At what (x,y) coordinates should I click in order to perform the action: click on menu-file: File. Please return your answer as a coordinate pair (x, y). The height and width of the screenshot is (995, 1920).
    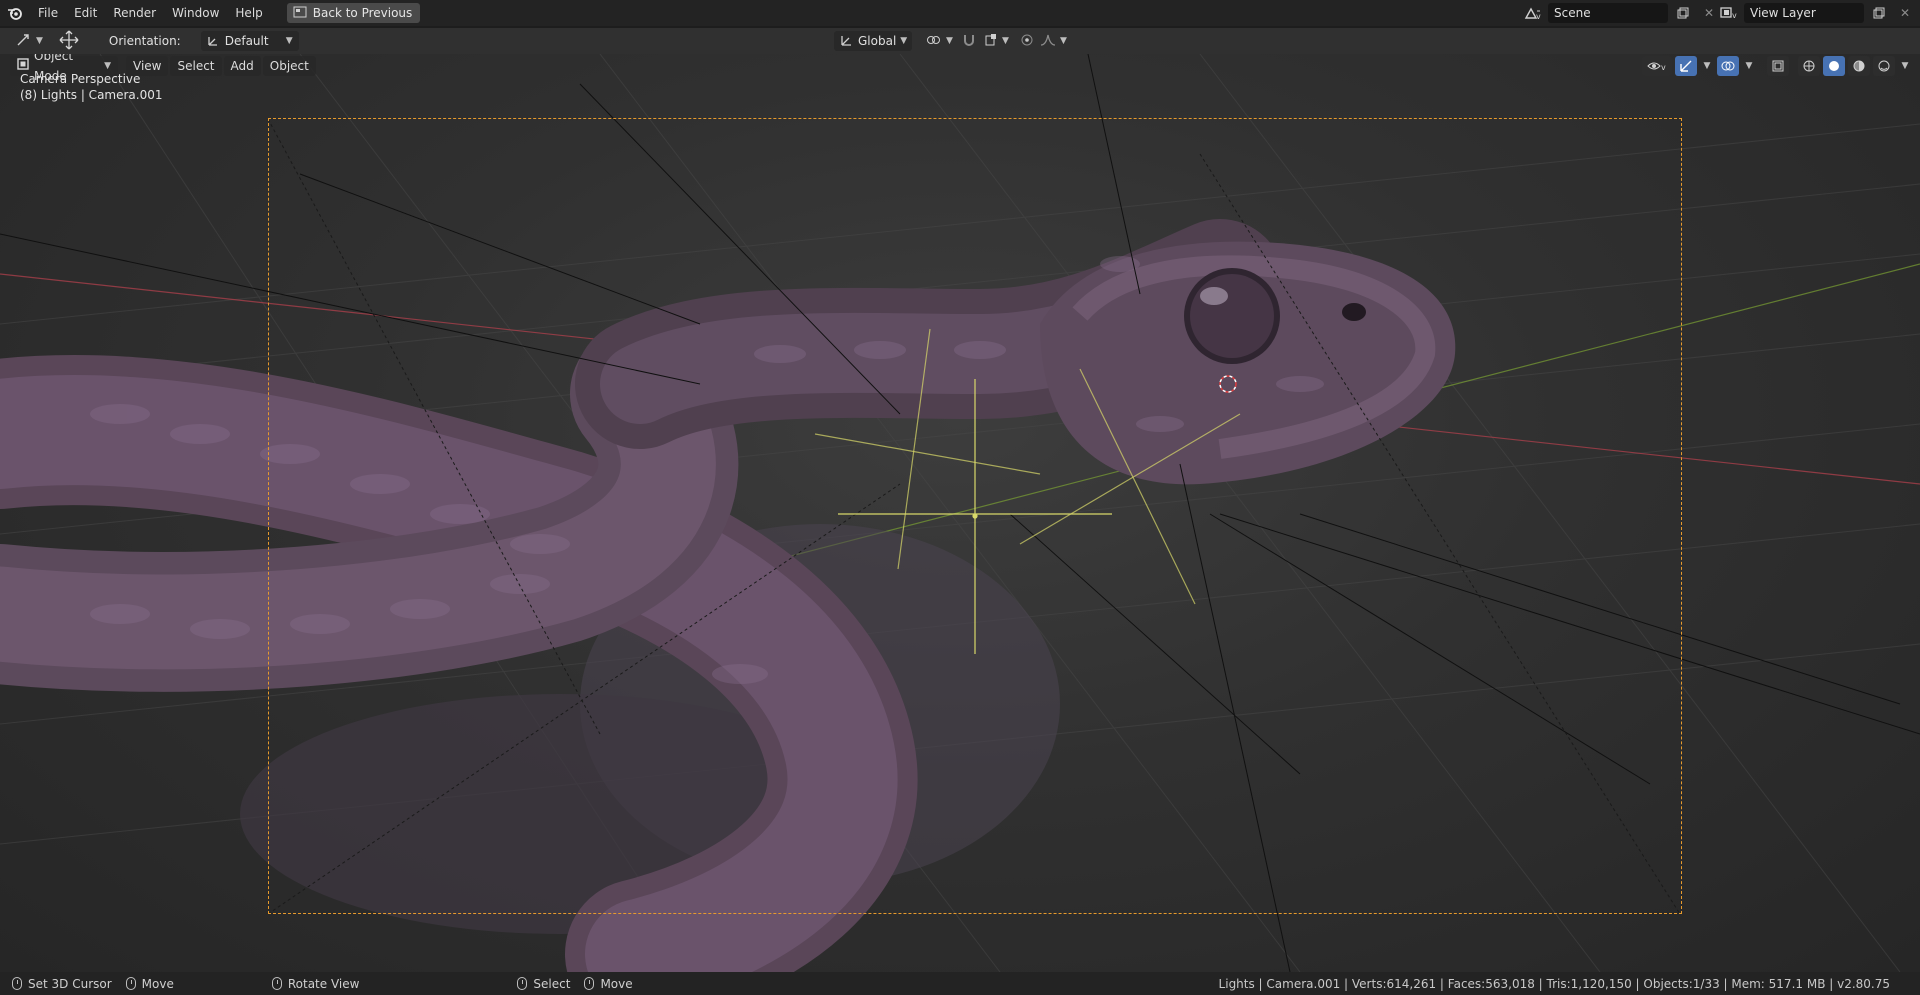
    Looking at the image, I should click on (48, 13).